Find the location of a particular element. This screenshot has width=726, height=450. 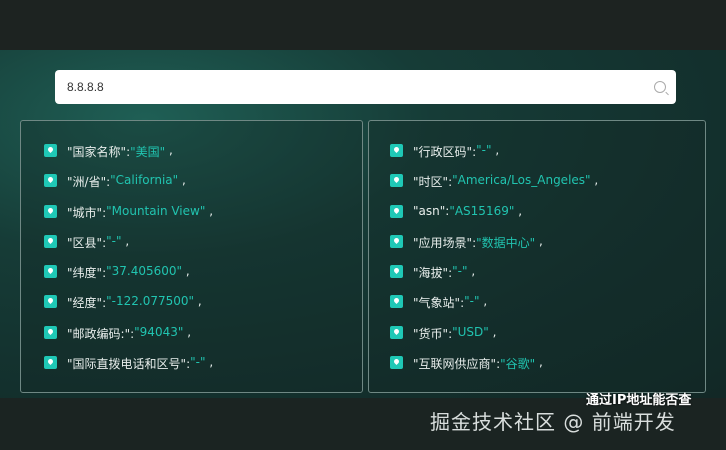

info-row: "国家名称": "美国" , is located at coordinates (191, 158).